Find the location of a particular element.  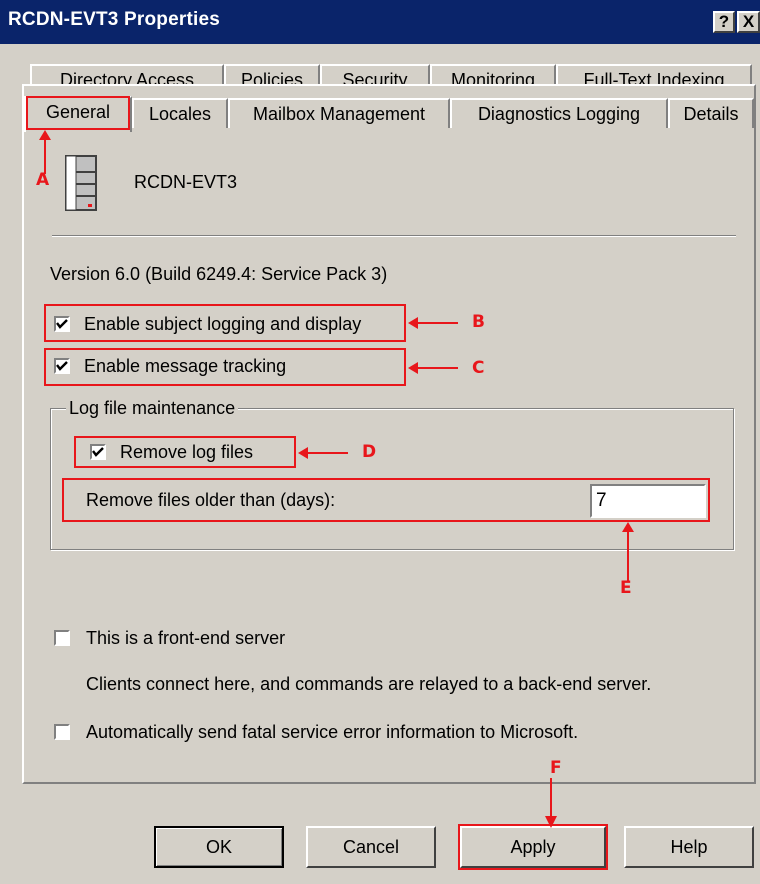

annotation-box-c is located at coordinates (225, 367).